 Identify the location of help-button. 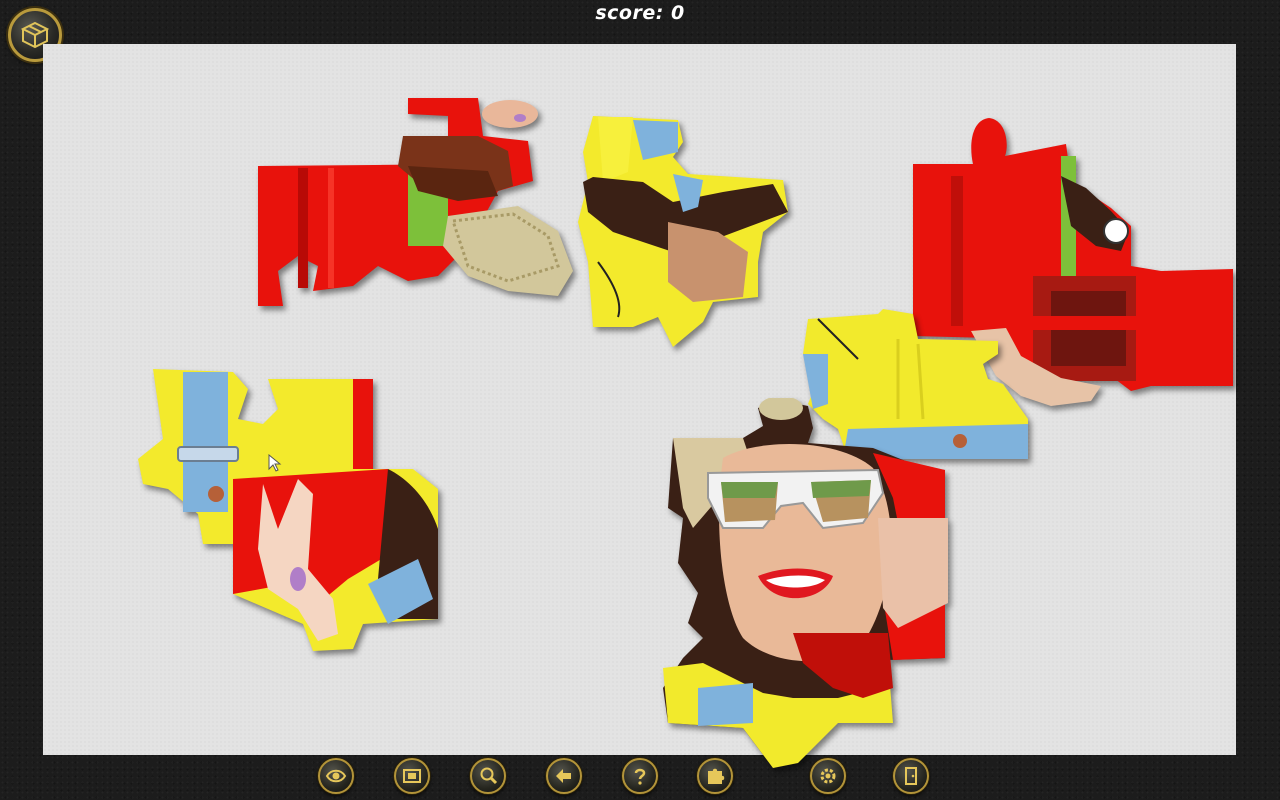
(640, 776).